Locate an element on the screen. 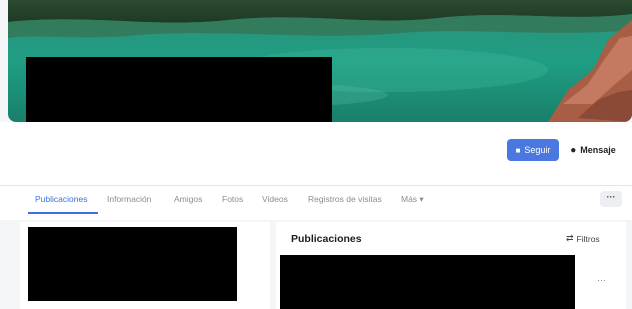  posts-title: Publicaciones is located at coordinates (326, 239).